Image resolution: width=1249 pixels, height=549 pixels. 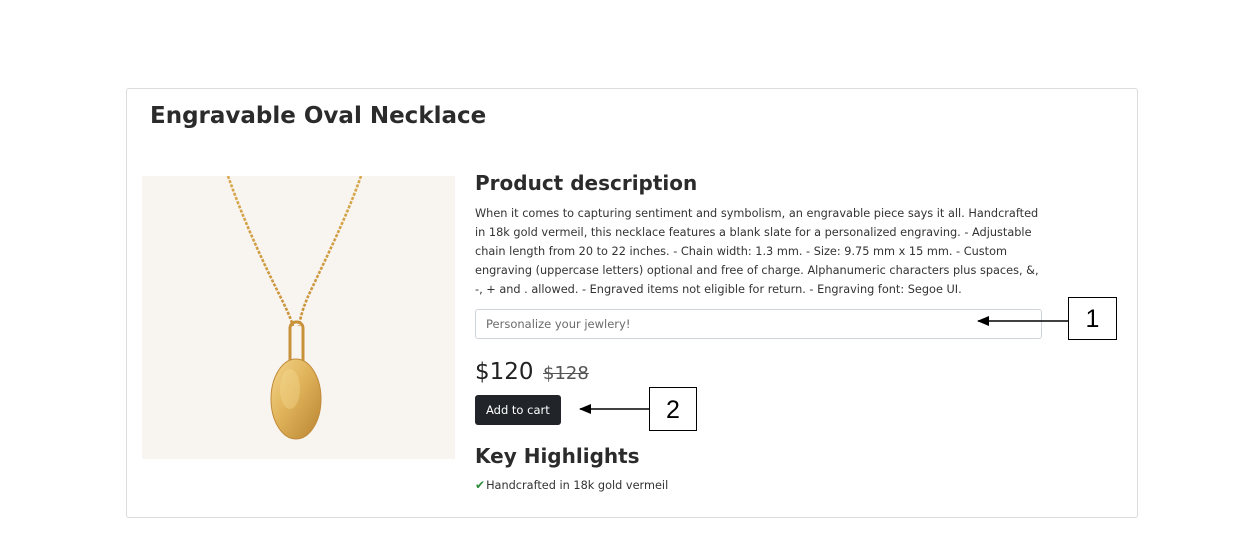 I want to click on price-current: $120, so click(x=504, y=372).